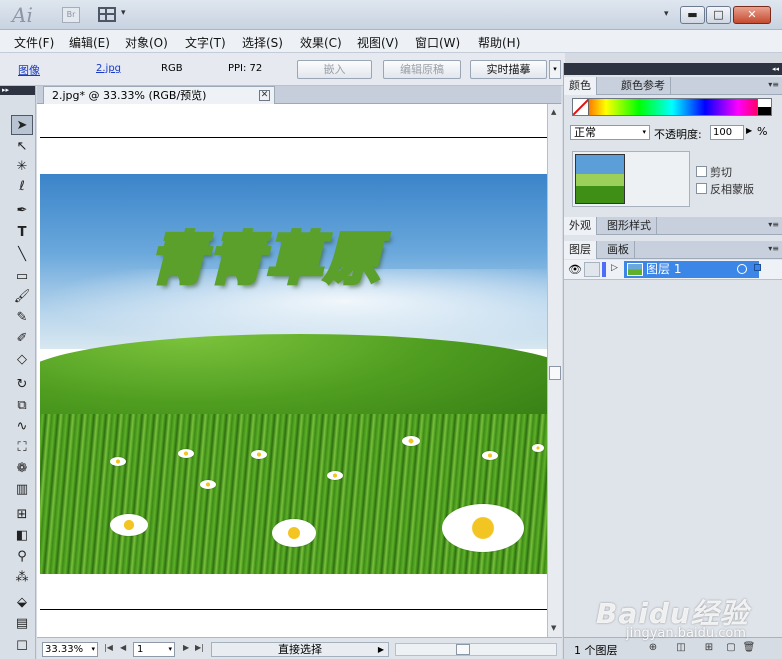 This screenshot has height=659, width=782. Describe the element at coordinates (22, 167) in the screenshot. I see `magic-wand-tool-icon: ✳` at that location.